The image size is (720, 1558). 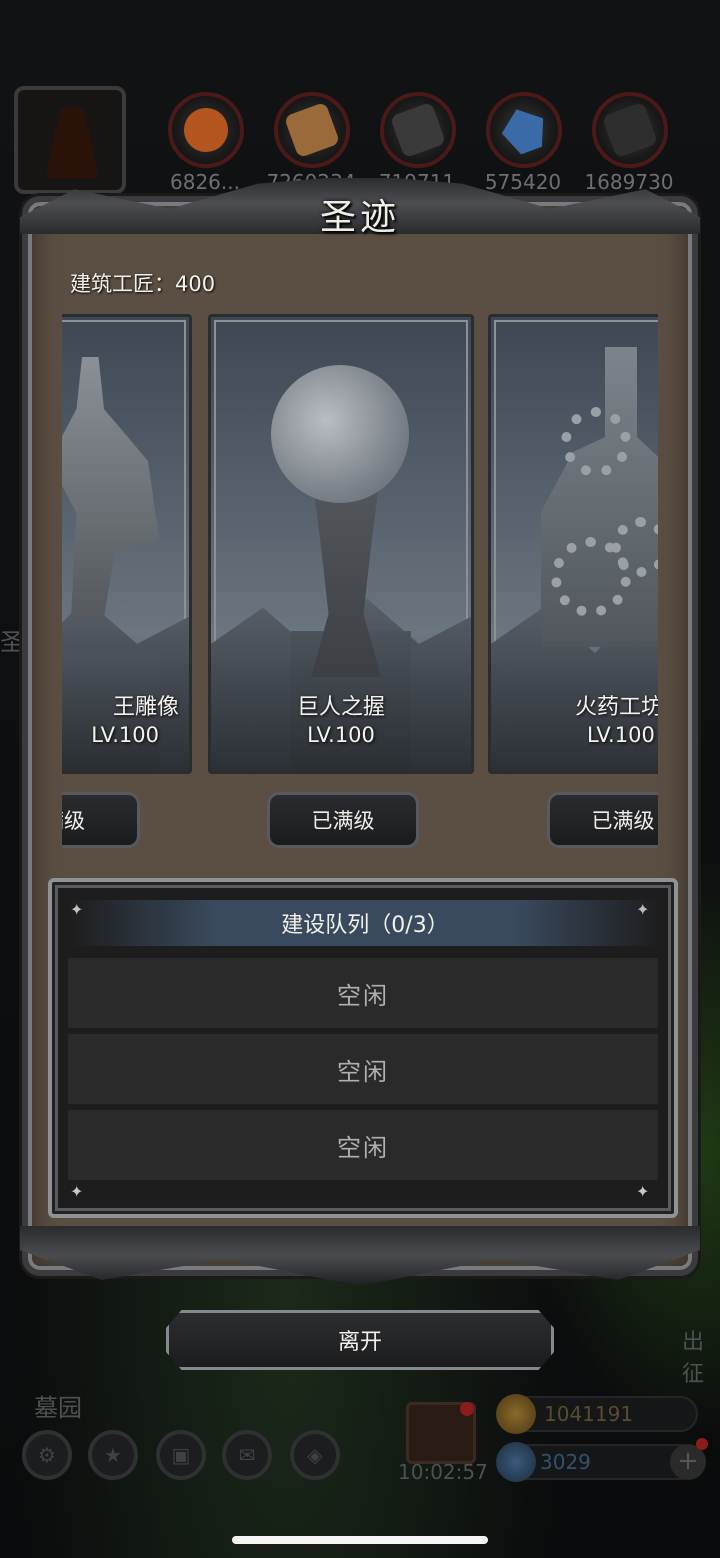 What do you see at coordinates (418, 130) in the screenshot?
I see `resource-stone-icon` at bounding box center [418, 130].